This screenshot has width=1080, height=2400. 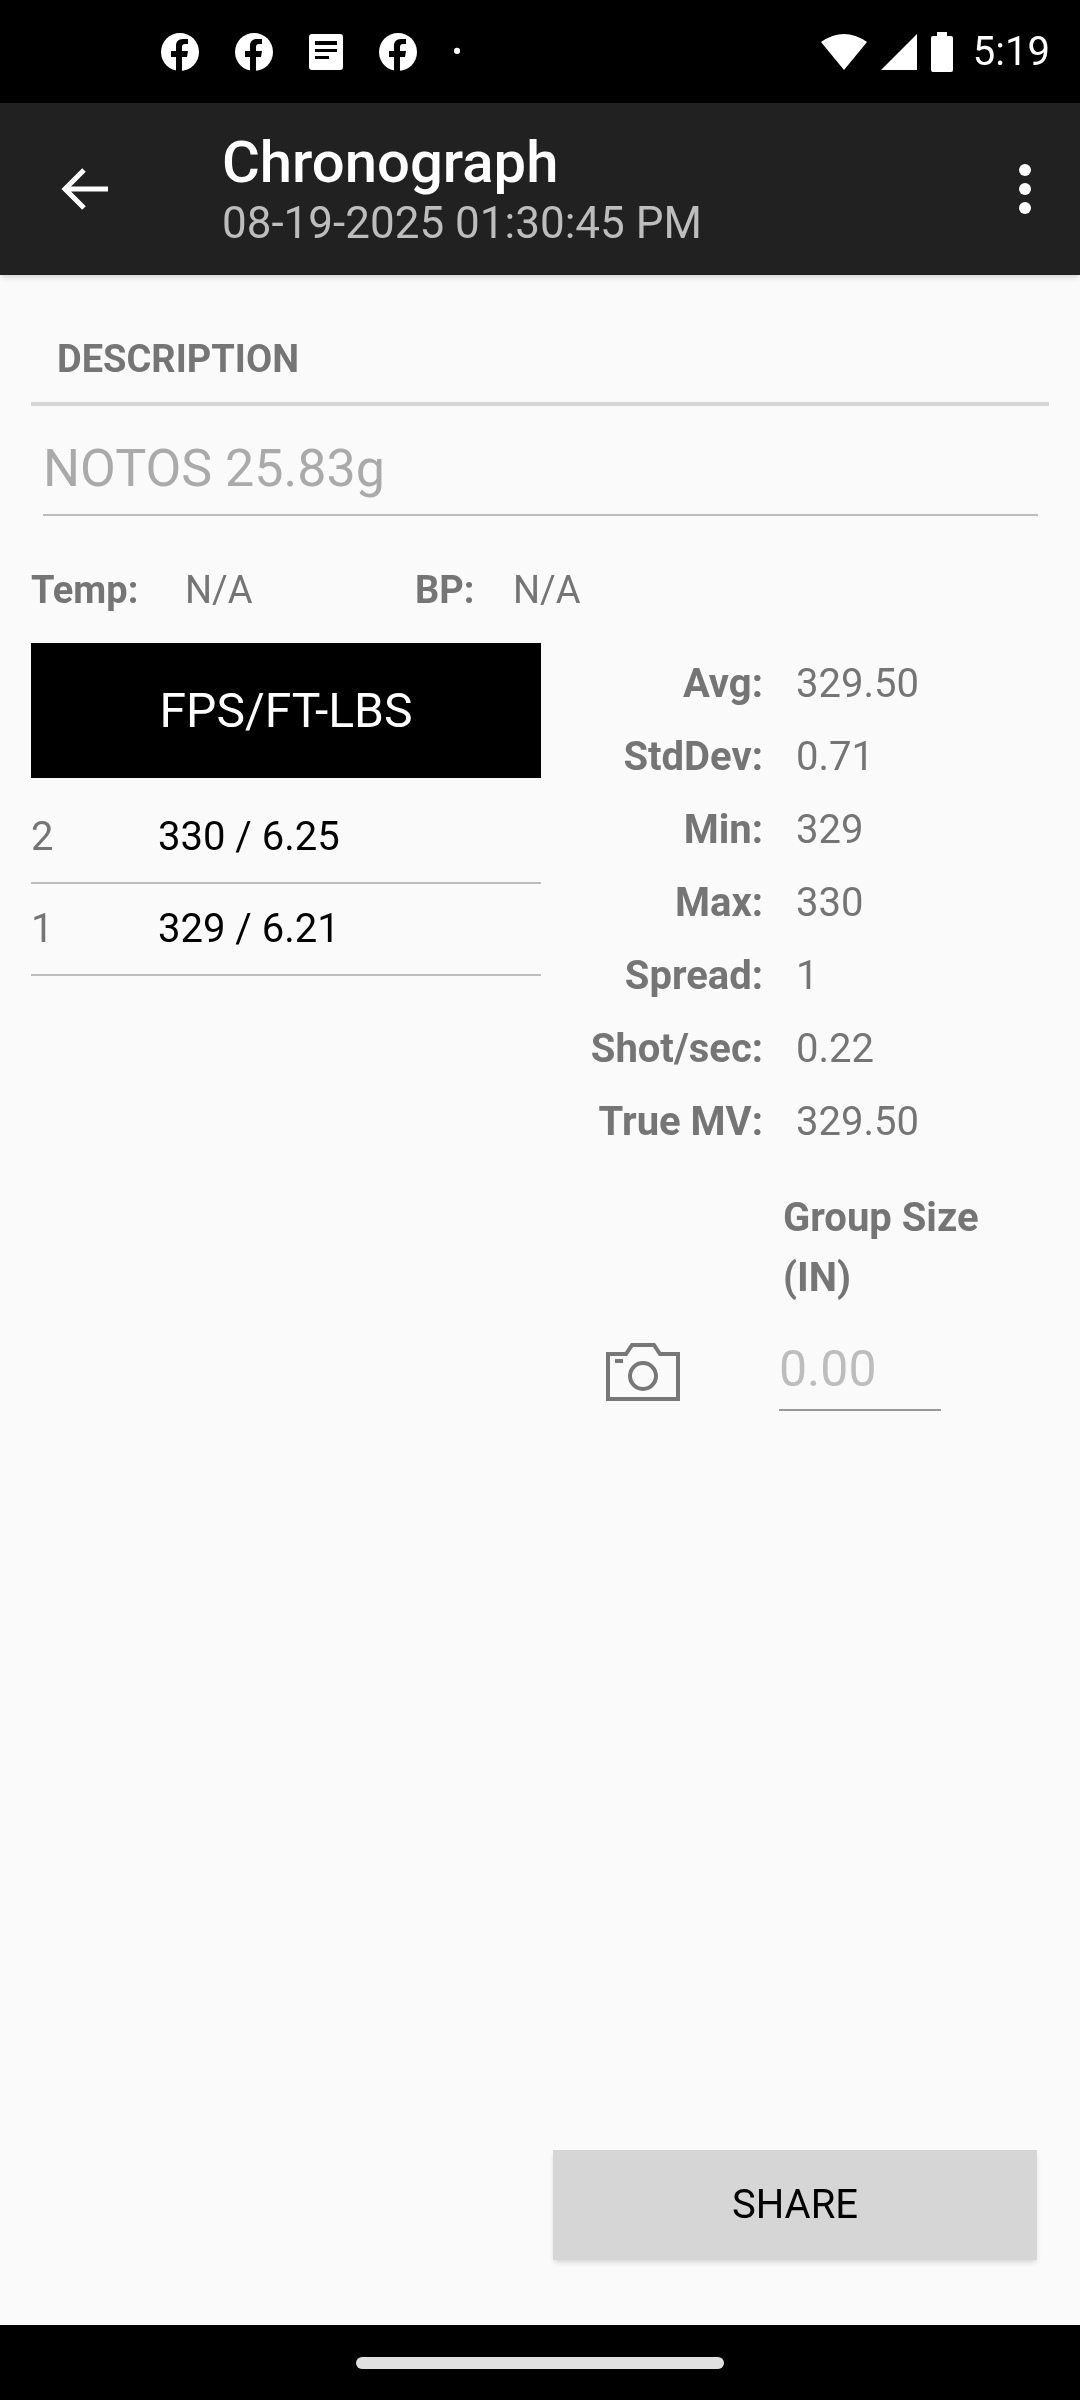 What do you see at coordinates (540, 2362) in the screenshot?
I see `home-indicator` at bounding box center [540, 2362].